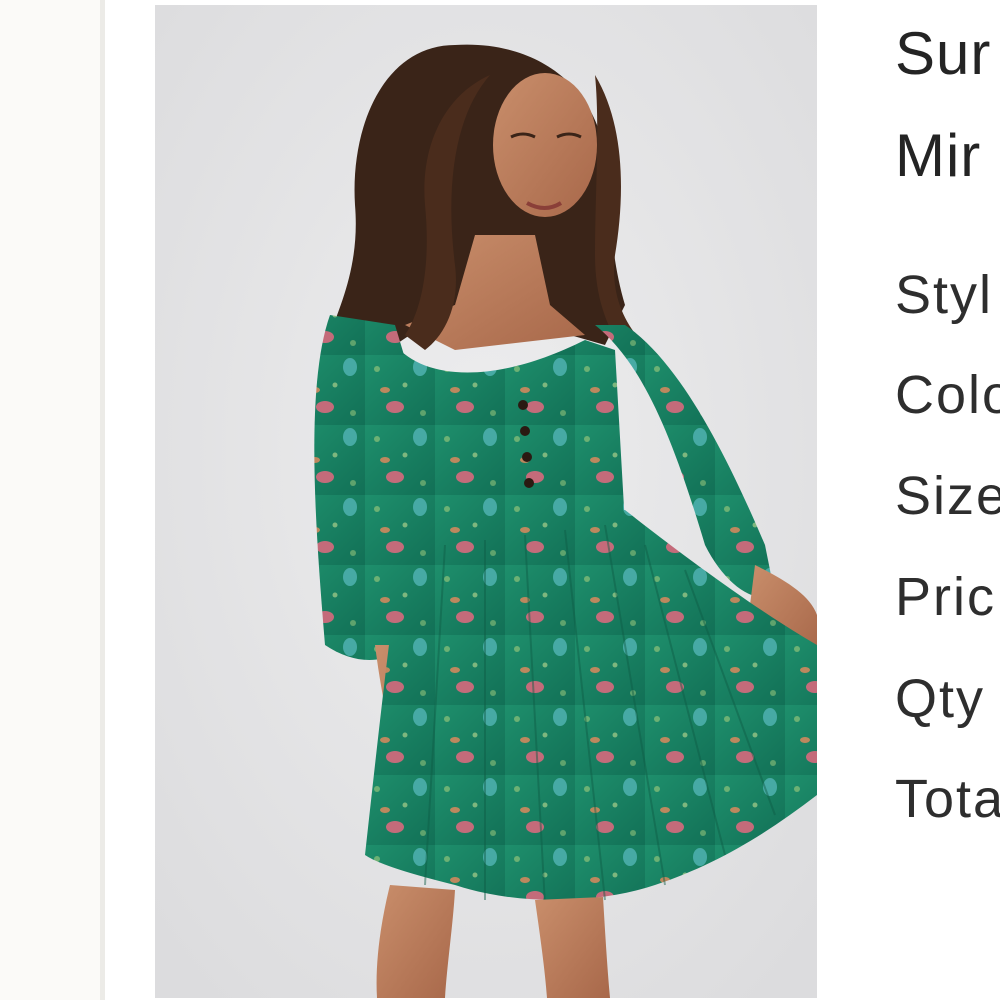  I want to click on total-label: Tota, so click(947, 799).